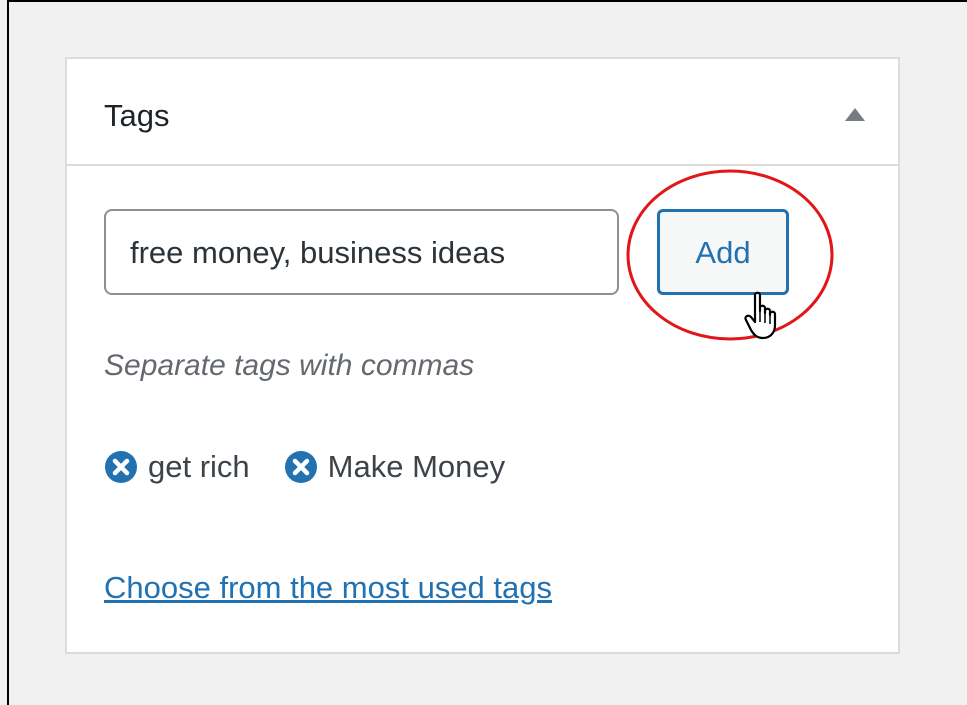 The image size is (967, 705). I want to click on tag-input: free money, business ideas, so click(361, 252).